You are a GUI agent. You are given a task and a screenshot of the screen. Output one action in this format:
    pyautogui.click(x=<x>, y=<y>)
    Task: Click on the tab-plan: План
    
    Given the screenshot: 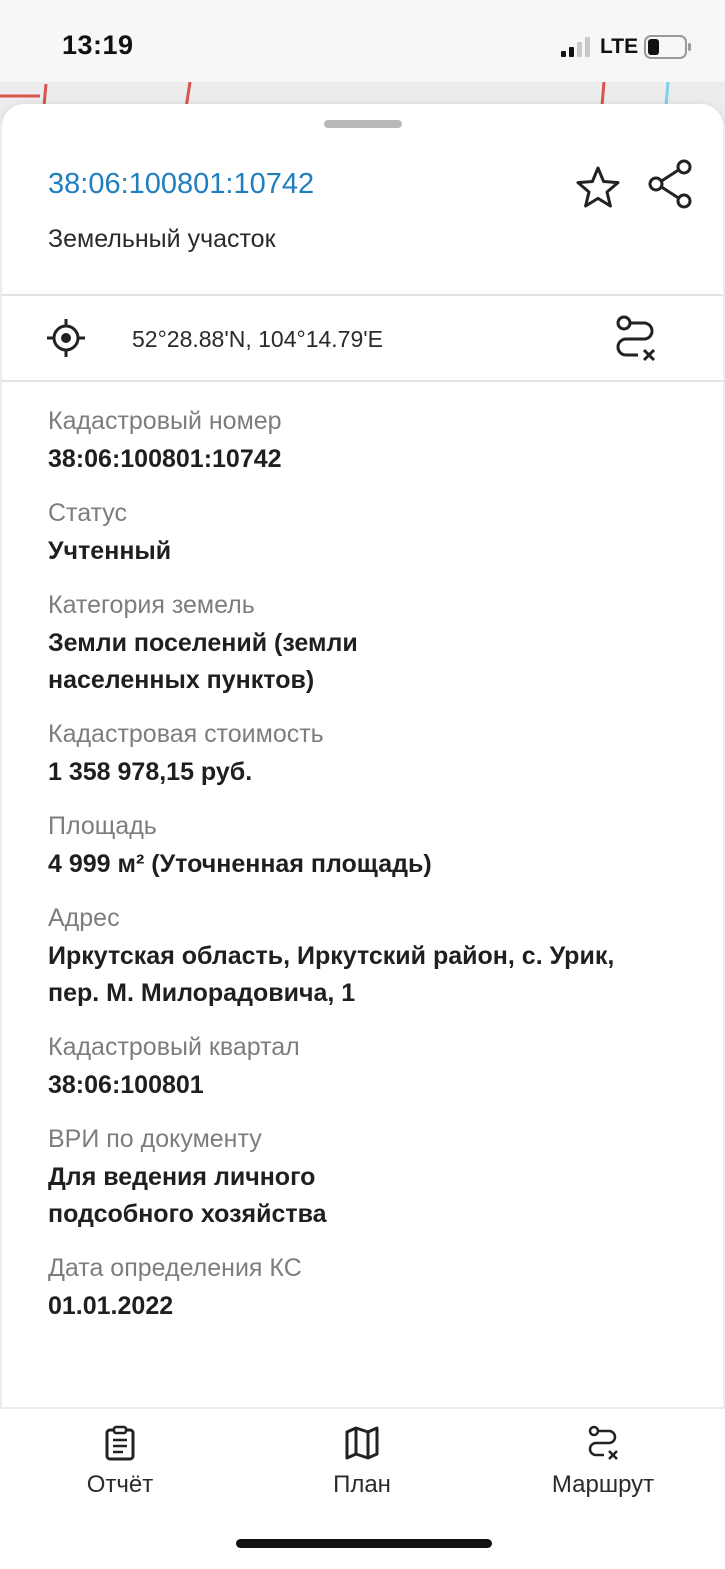 What is the action you would take?
    pyautogui.click(x=362, y=1470)
    